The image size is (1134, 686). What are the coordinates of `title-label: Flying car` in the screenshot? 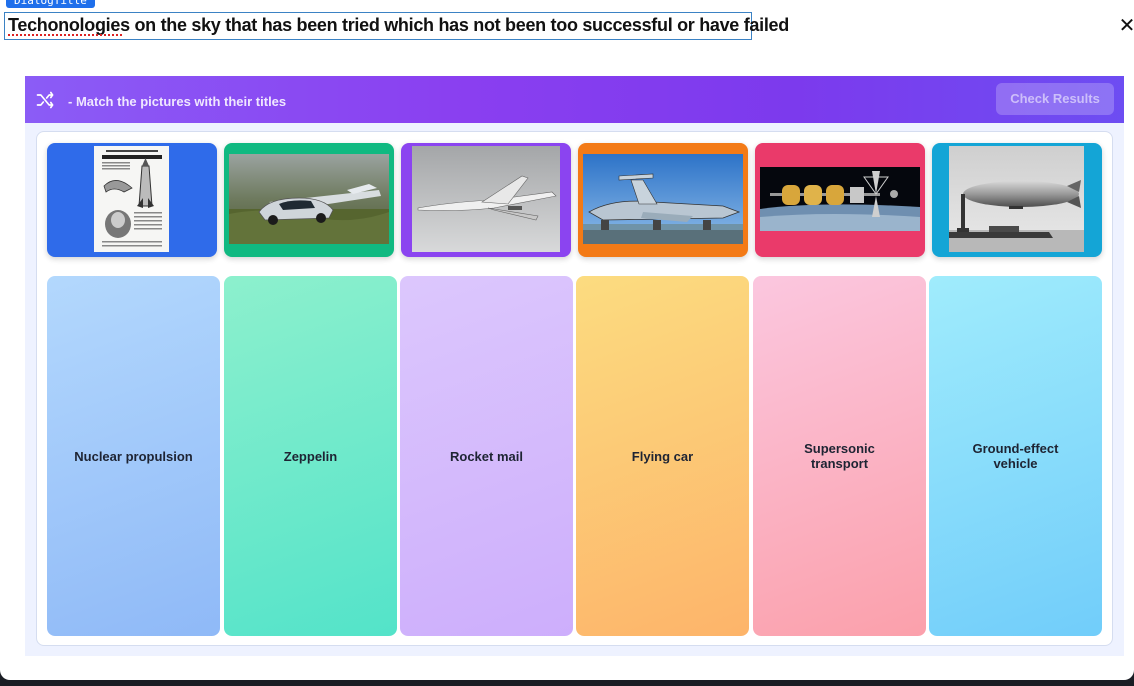 It's located at (662, 456).